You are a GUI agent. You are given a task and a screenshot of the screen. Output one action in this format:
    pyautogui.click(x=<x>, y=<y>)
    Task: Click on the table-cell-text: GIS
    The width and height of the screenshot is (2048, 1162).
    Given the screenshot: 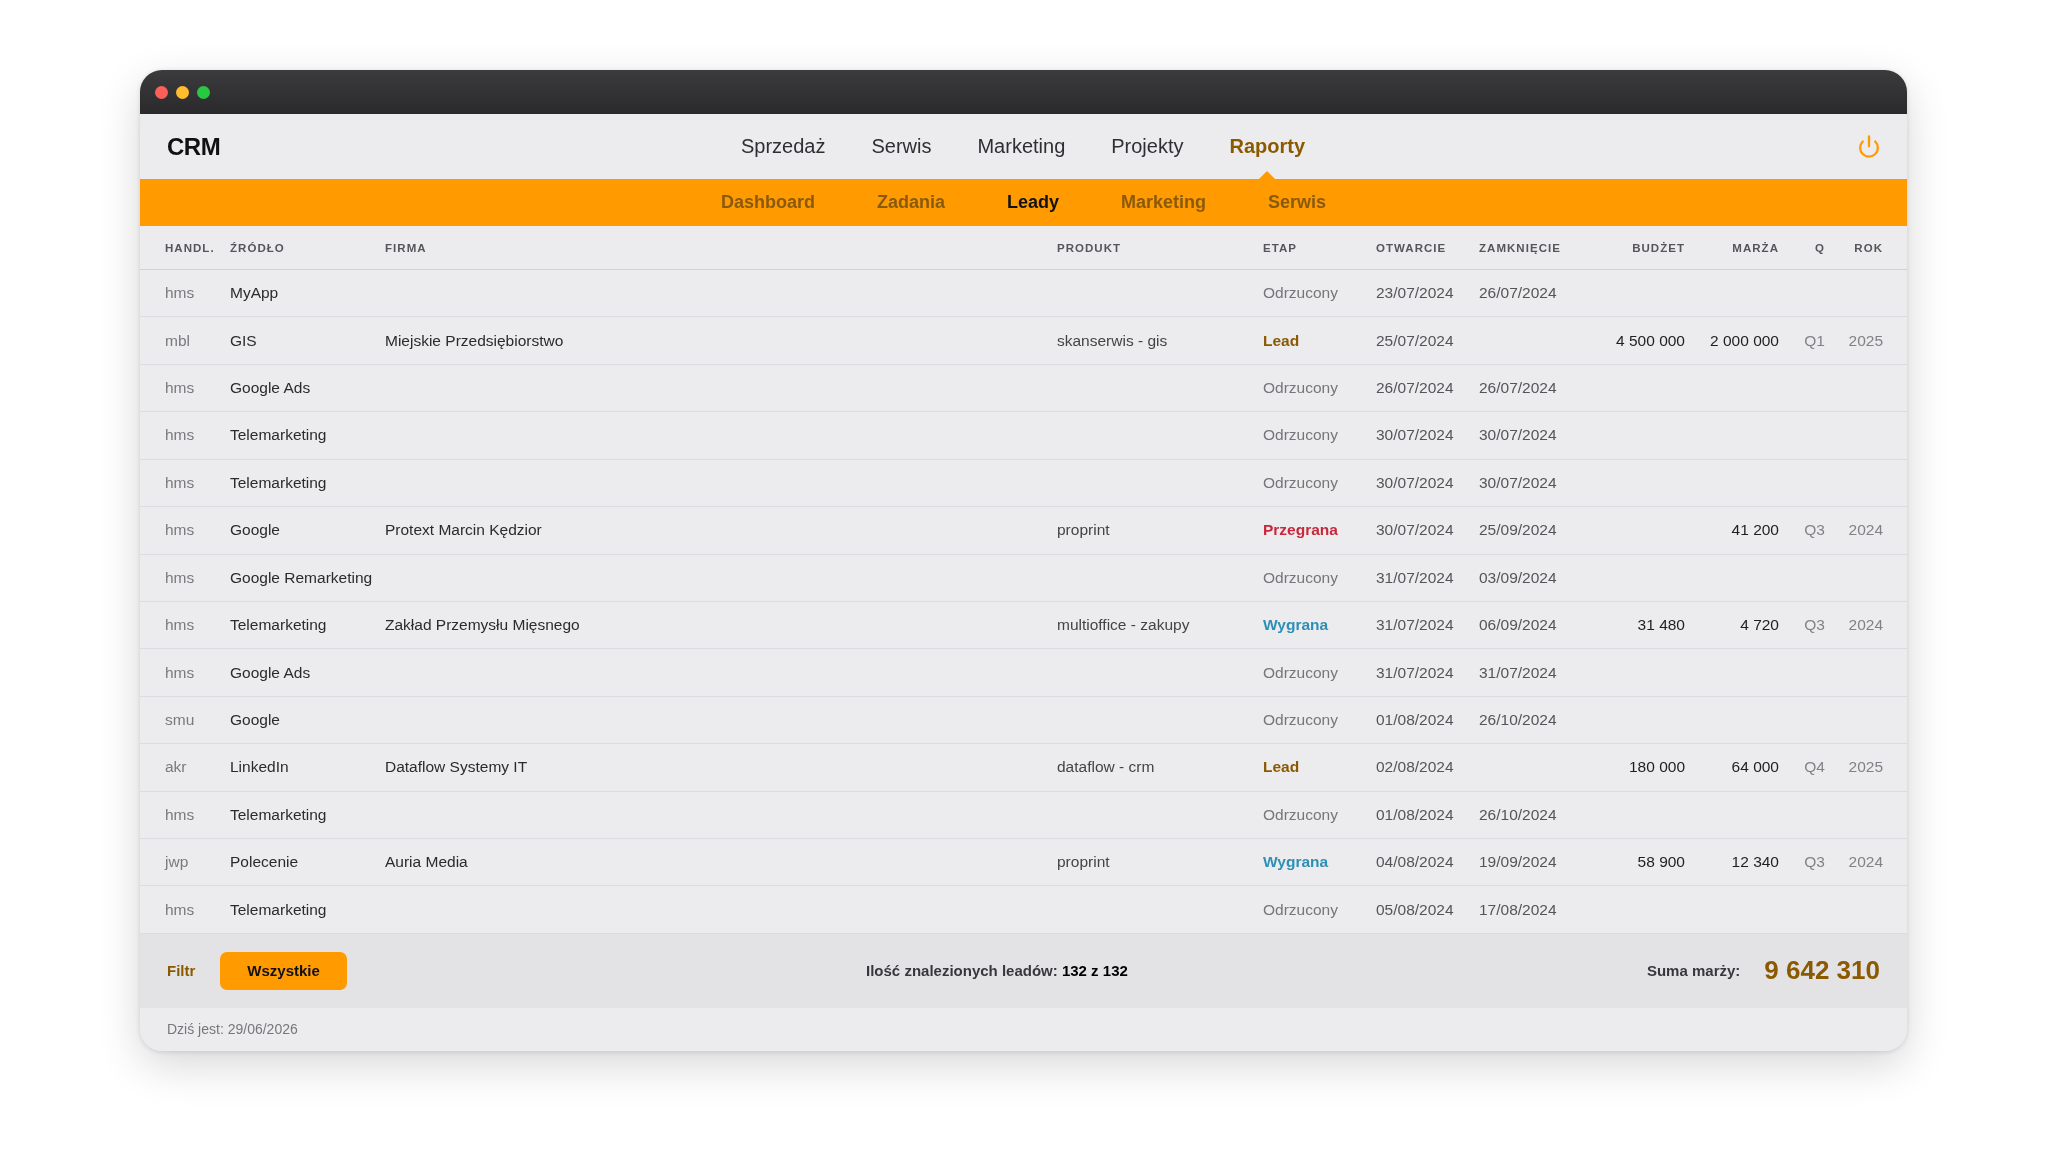 What is the action you would take?
    pyautogui.click(x=244, y=340)
    